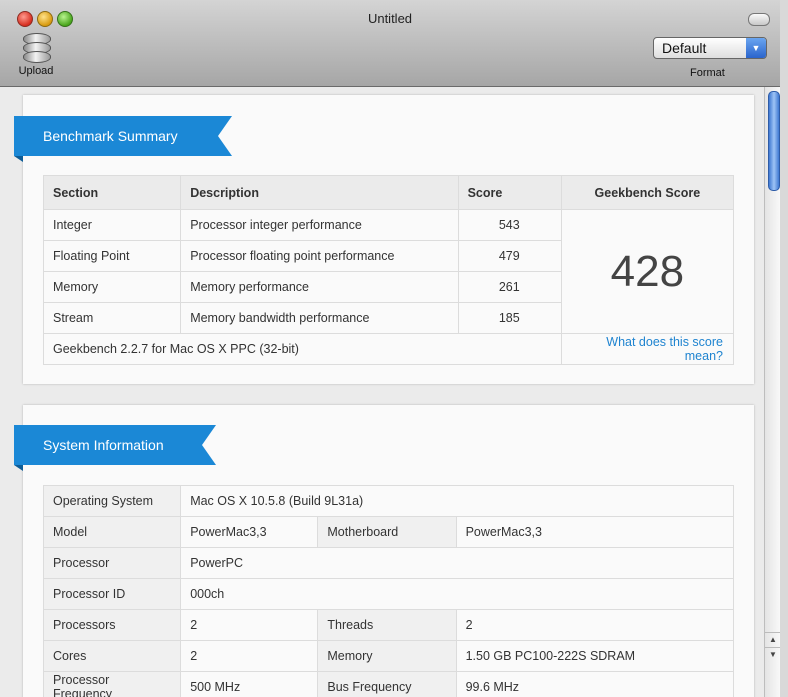 This screenshot has height=697, width=788. Describe the element at coordinates (123, 139) in the screenshot. I see `benchmark-summary-heading: Benchmark Summary` at that location.